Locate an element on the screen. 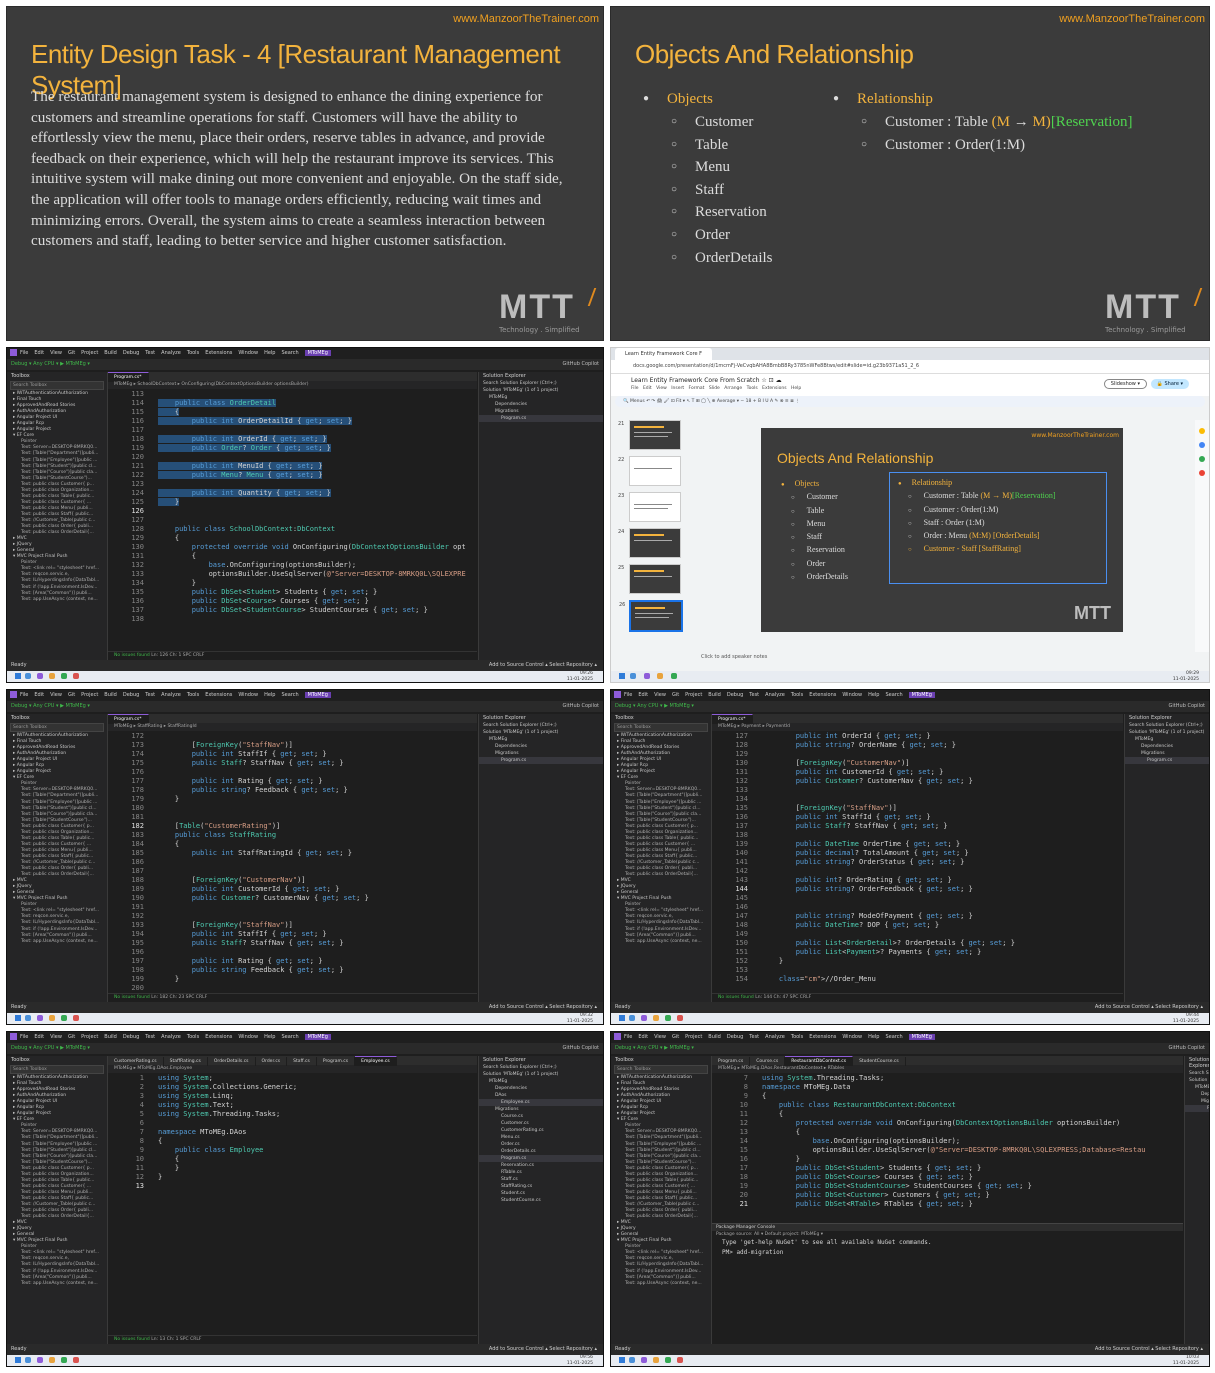 The height and width of the screenshot is (1373, 1215). code-line: 182 [Table("CustomerRating")] is located at coordinates (292, 826).